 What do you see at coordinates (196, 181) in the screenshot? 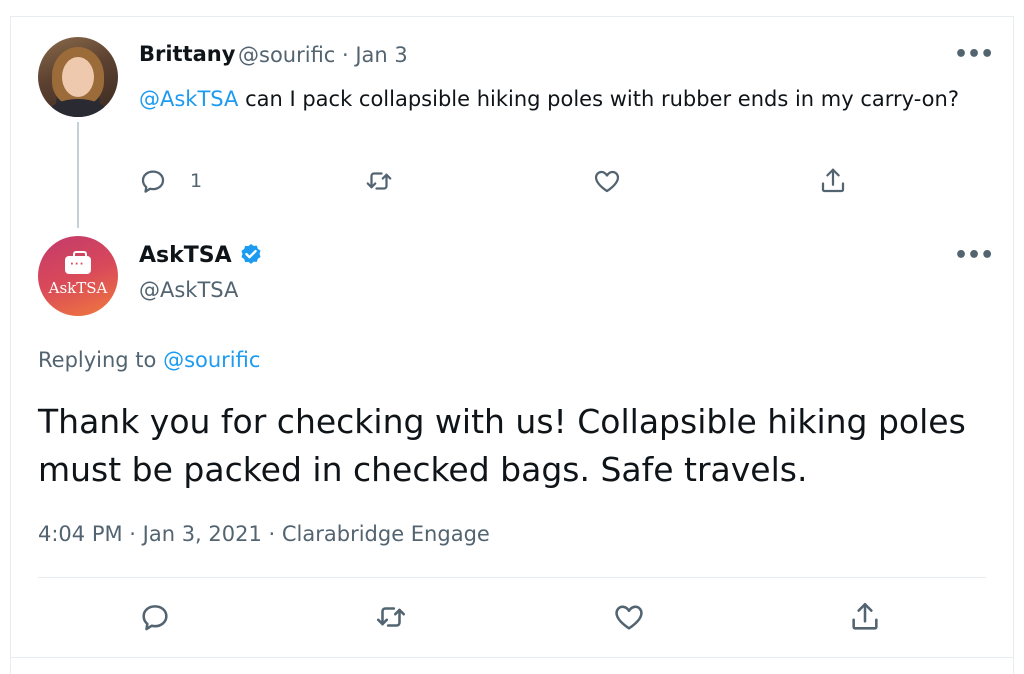
I see `reply-count: 1` at bounding box center [196, 181].